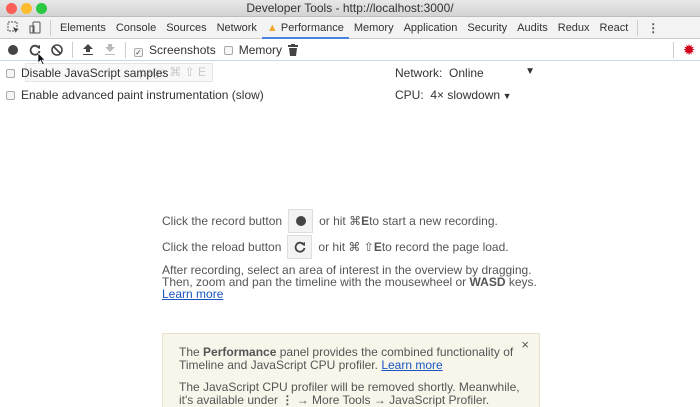 The height and width of the screenshot is (407, 700). Describe the element at coordinates (26, 8) in the screenshot. I see `minimize-window-button` at that location.